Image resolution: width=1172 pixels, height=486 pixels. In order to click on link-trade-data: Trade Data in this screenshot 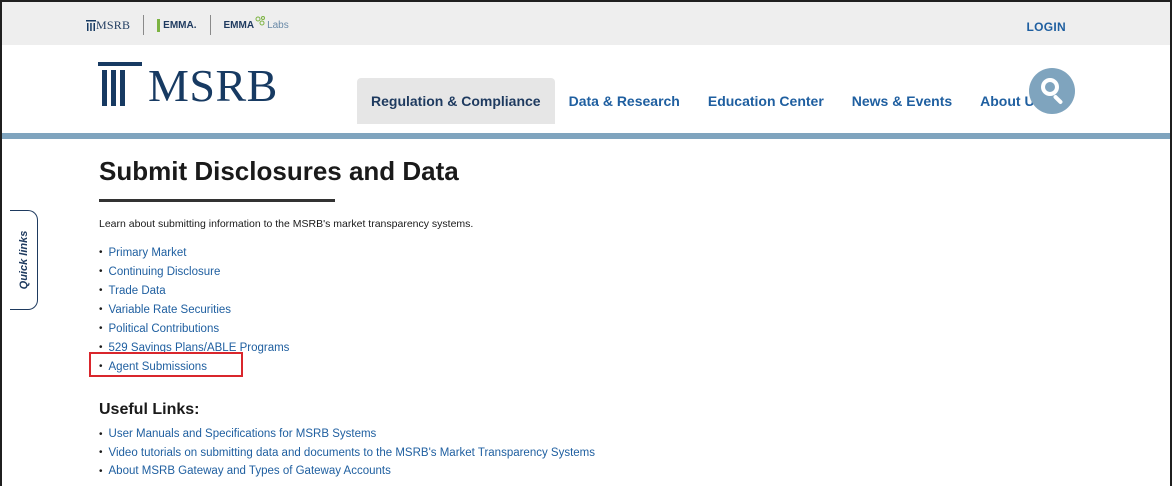, I will do `click(137, 291)`.